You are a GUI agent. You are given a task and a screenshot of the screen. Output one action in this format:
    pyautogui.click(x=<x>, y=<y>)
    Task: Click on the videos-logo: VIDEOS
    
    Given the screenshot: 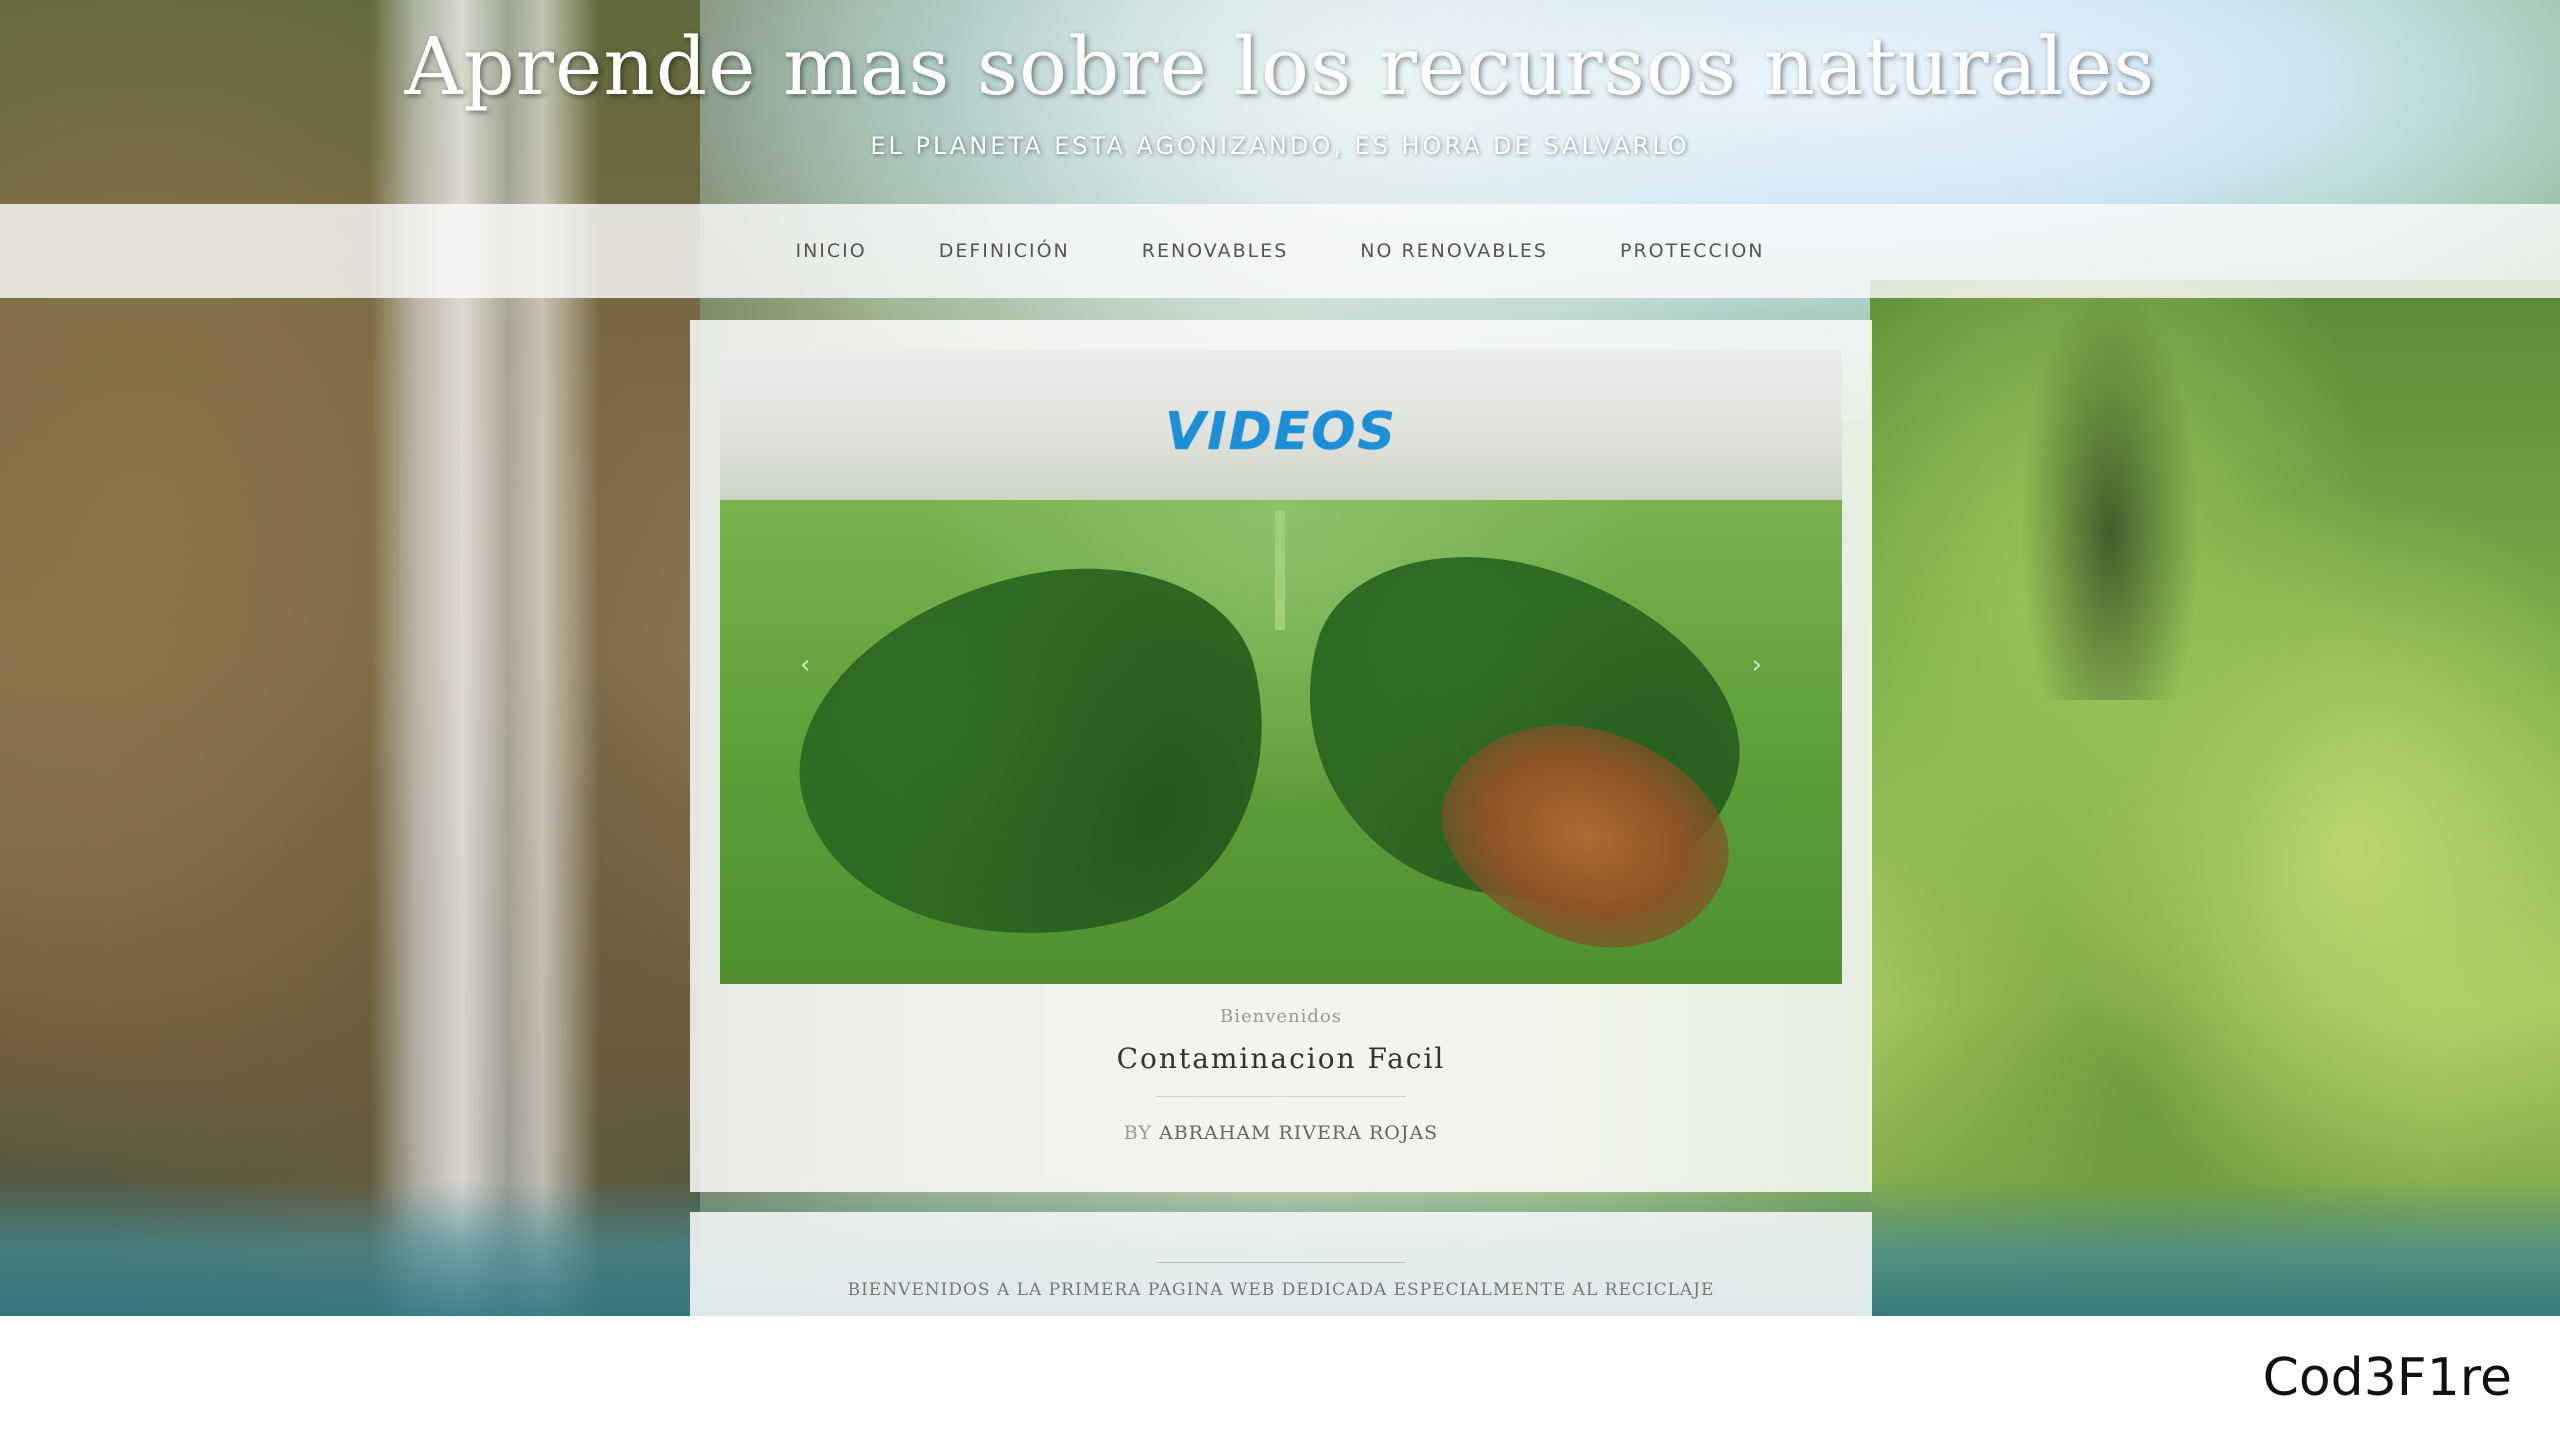 What is the action you would take?
    pyautogui.click(x=1281, y=432)
    